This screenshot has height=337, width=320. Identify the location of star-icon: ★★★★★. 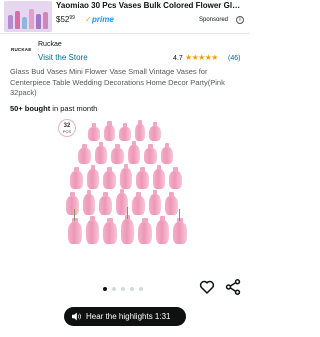
(201, 57).